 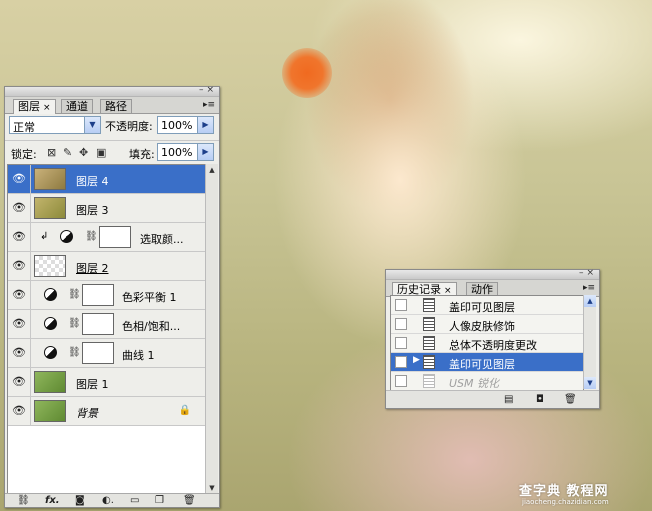 I want to click on lock-all-icon: ▣, so click(x=101, y=152).